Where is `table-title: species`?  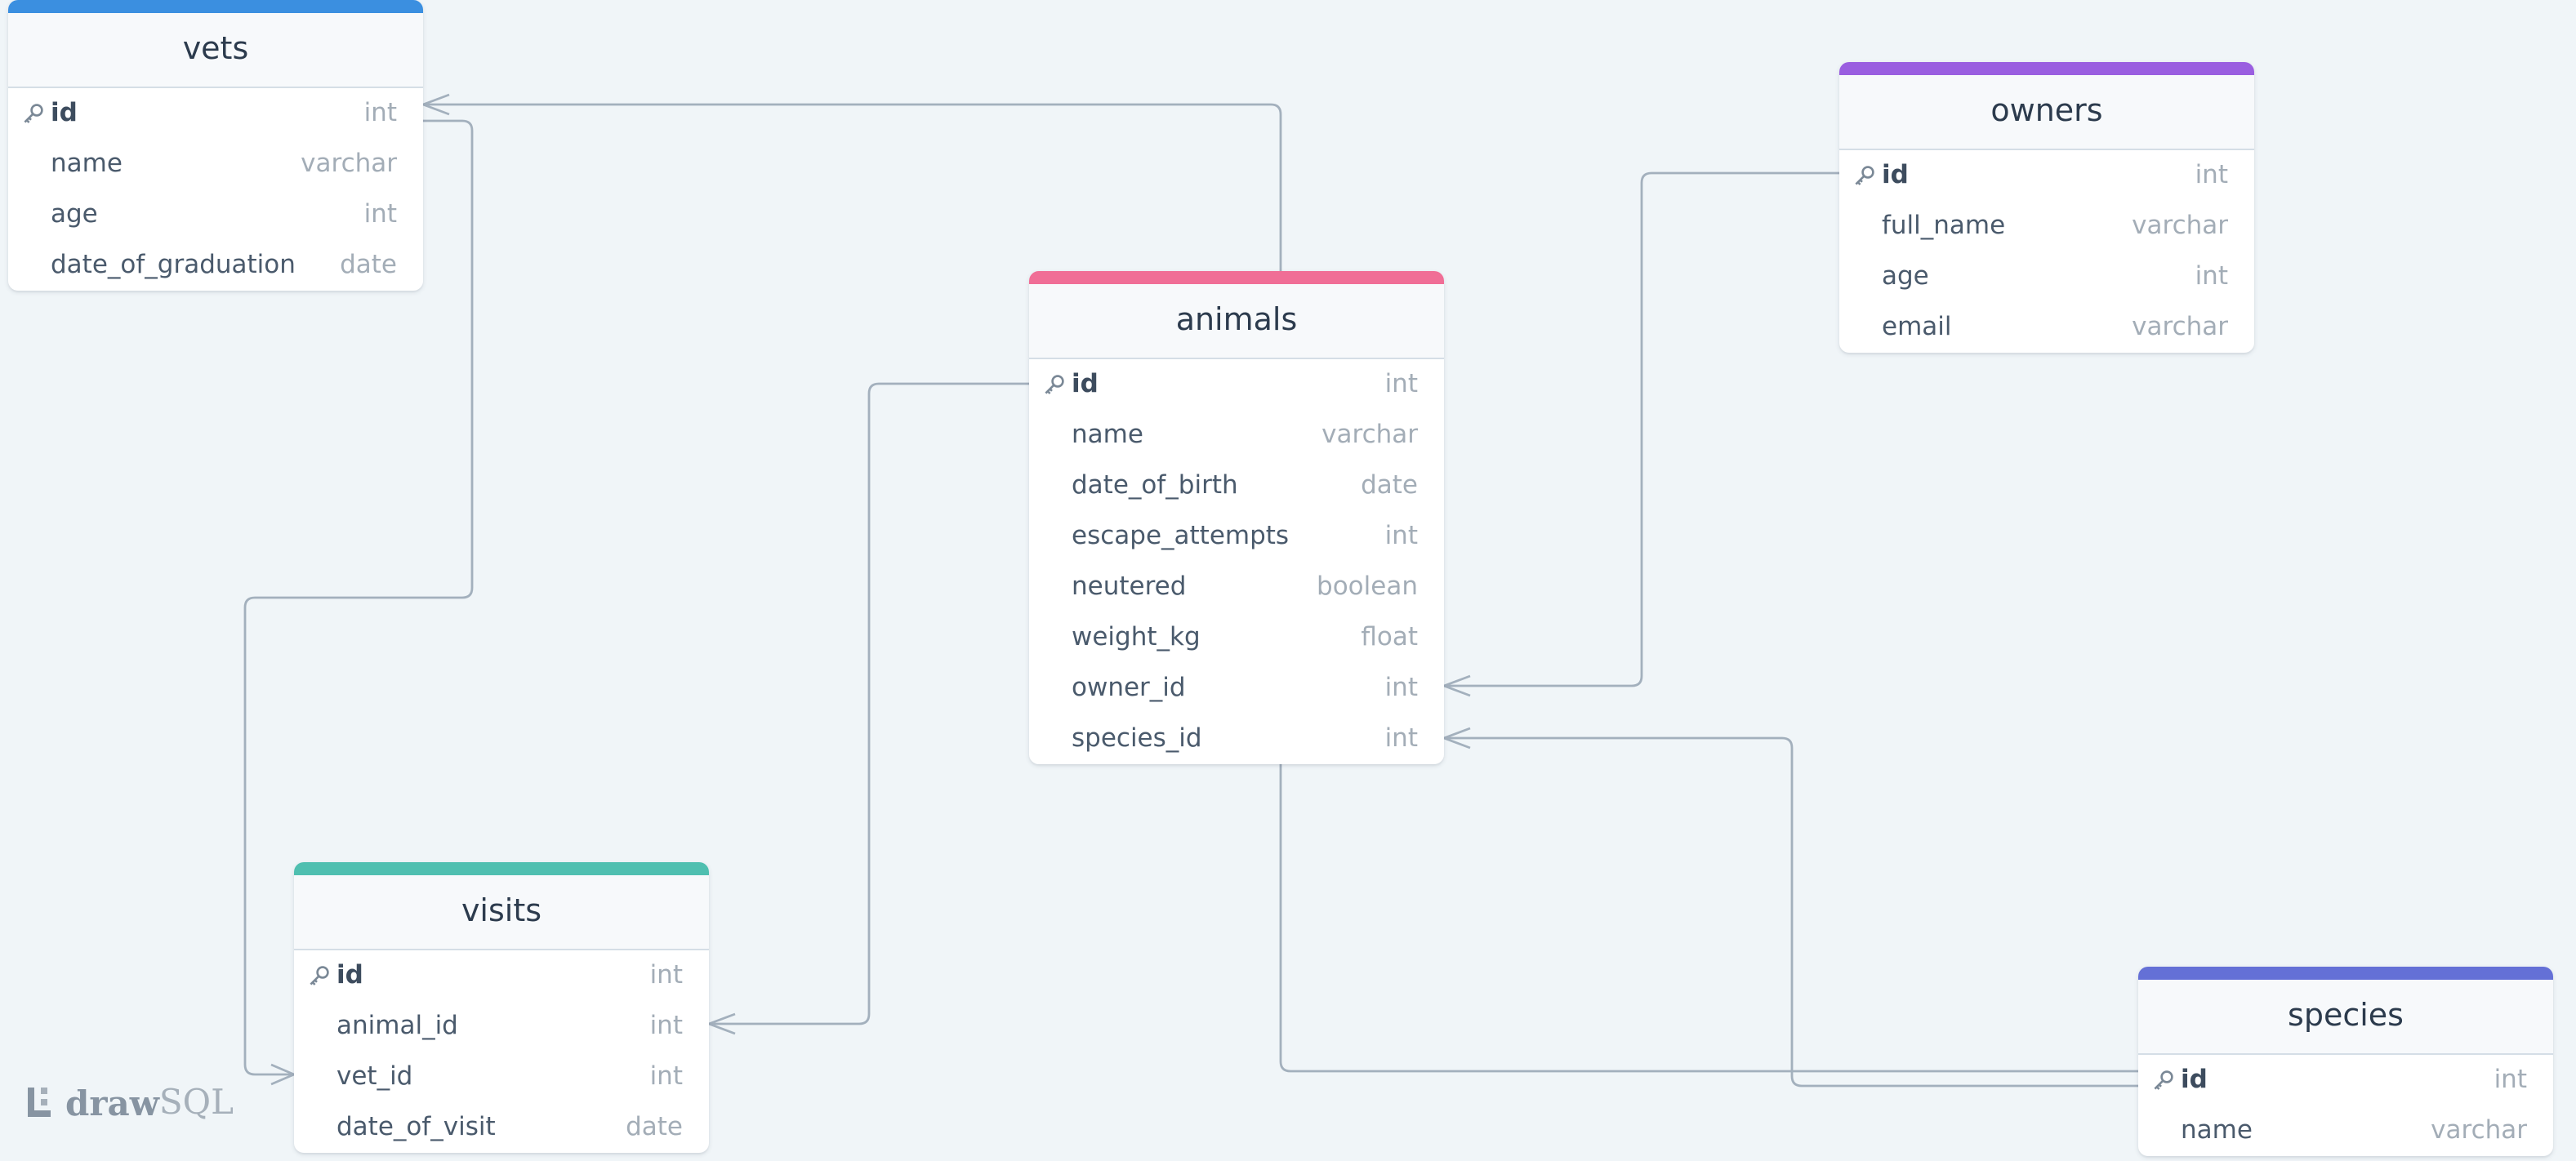
table-title: species is located at coordinates (2345, 1017).